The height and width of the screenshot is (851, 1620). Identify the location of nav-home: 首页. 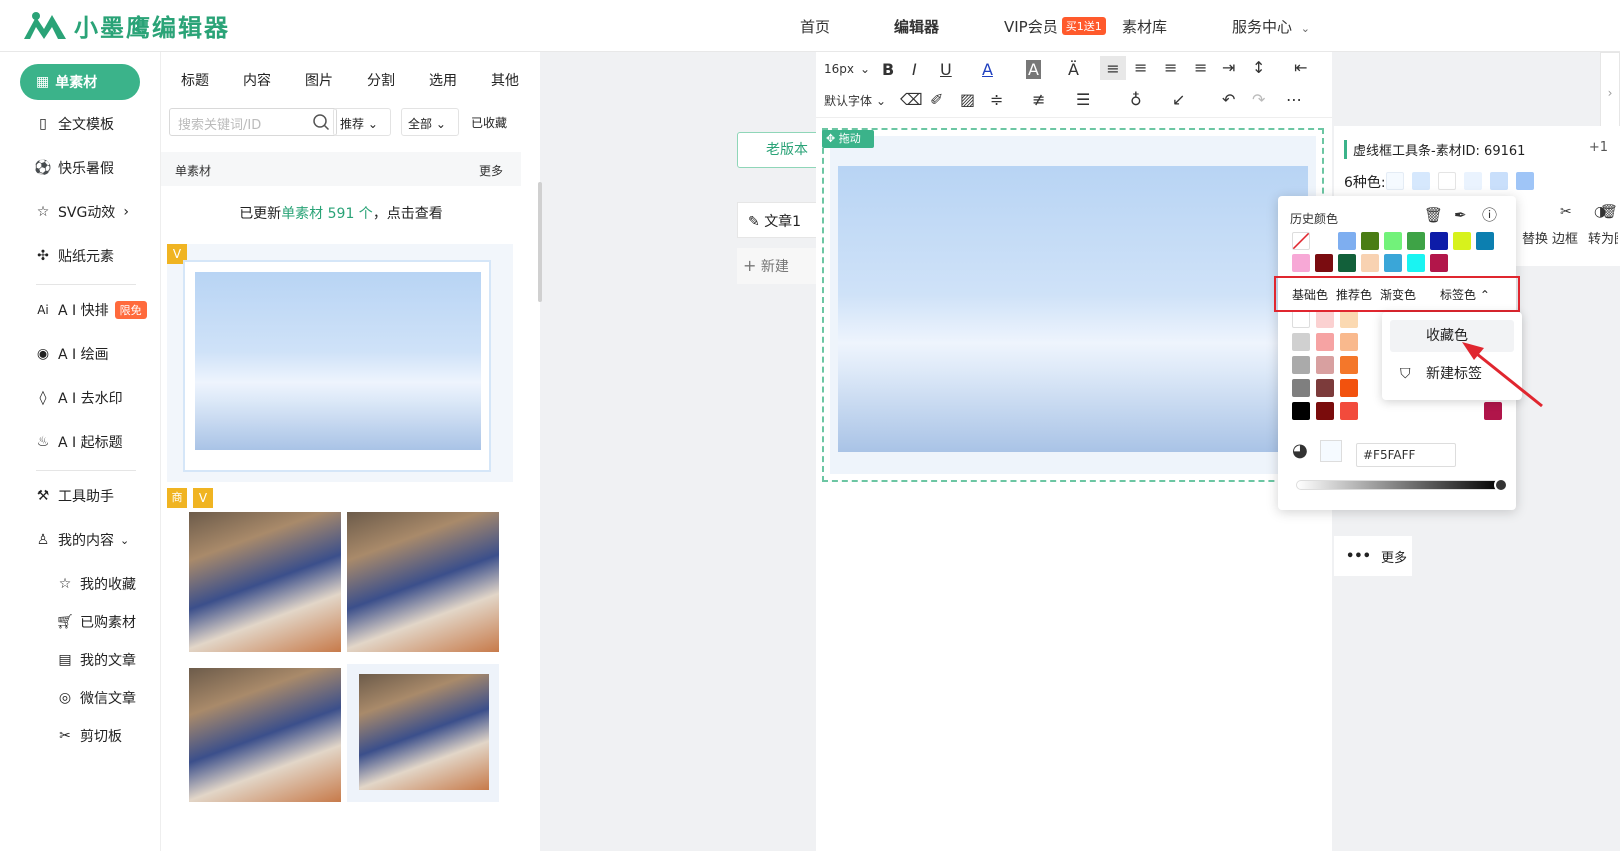
(815, 26).